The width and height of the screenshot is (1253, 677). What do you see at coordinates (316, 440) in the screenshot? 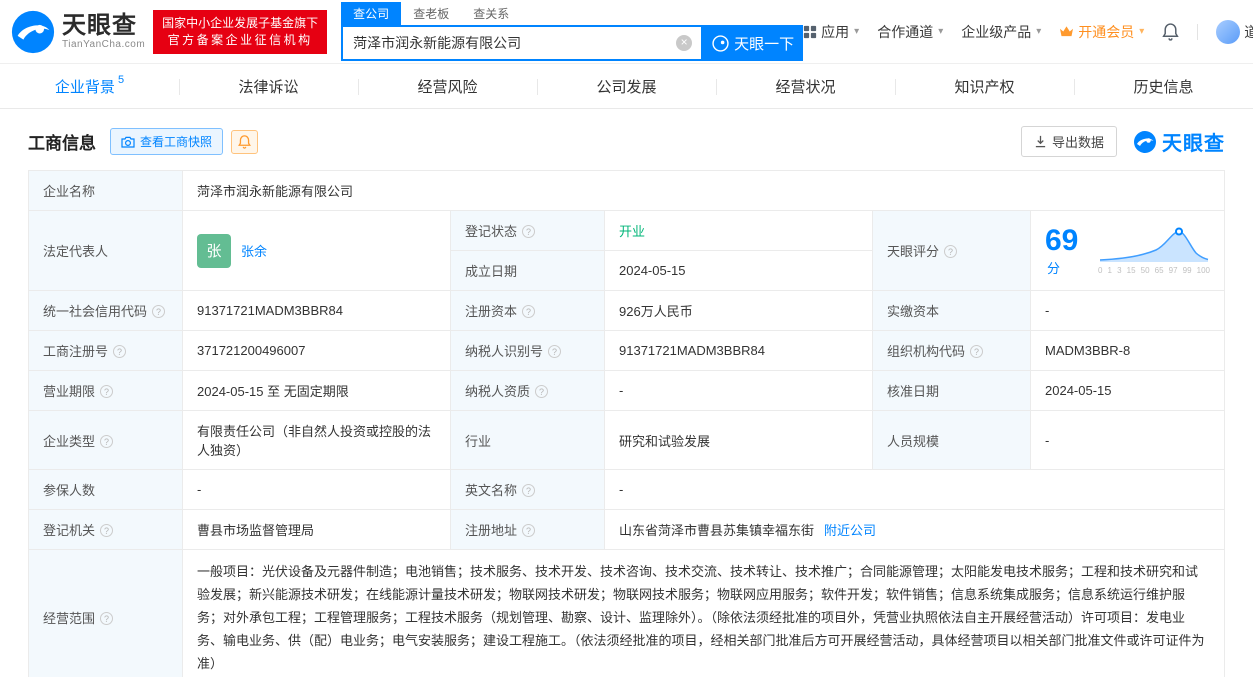
I see `value-company-type: 有限责任公司（非自然人投资或控股的法人独资）` at bounding box center [316, 440].